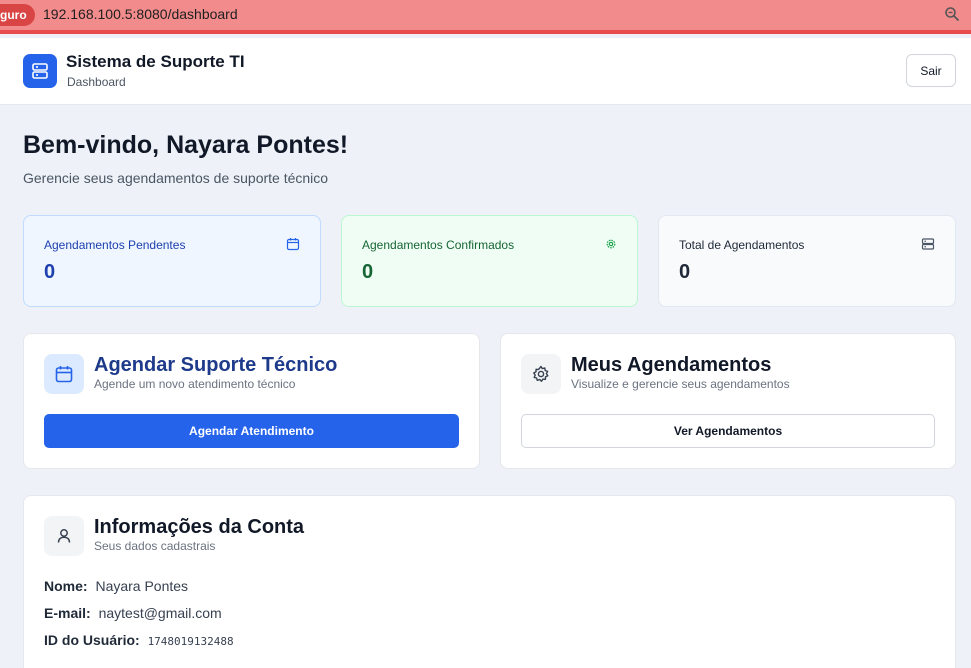 This screenshot has width=971, height=668. I want to click on stat-card-confirmed: Agendamentos Confirmados 0, so click(489, 261).